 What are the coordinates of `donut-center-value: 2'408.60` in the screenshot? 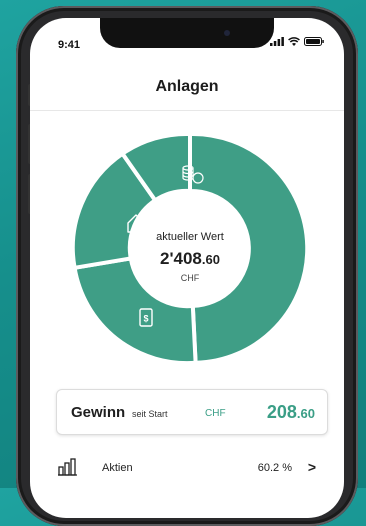 It's located at (190, 258).